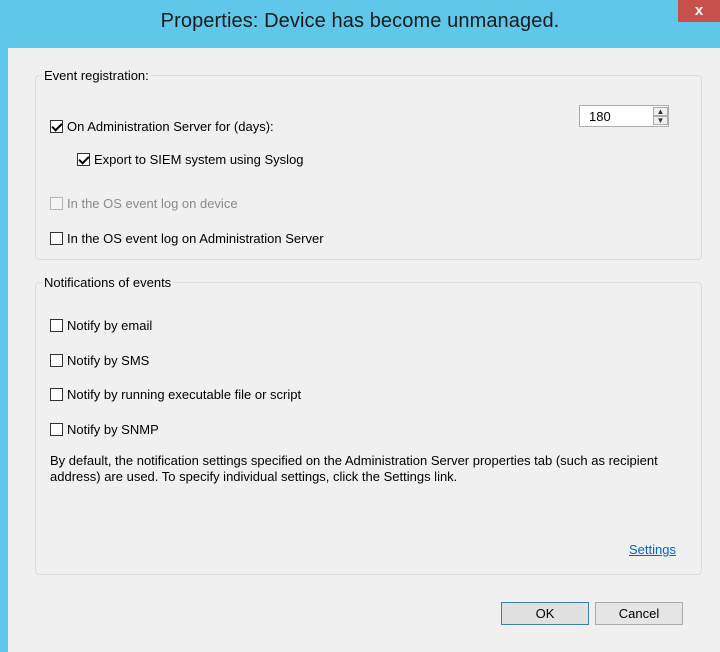  Describe the element at coordinates (113, 429) in the screenshot. I see `notify-snmp-label: Notify by SNMP` at that location.